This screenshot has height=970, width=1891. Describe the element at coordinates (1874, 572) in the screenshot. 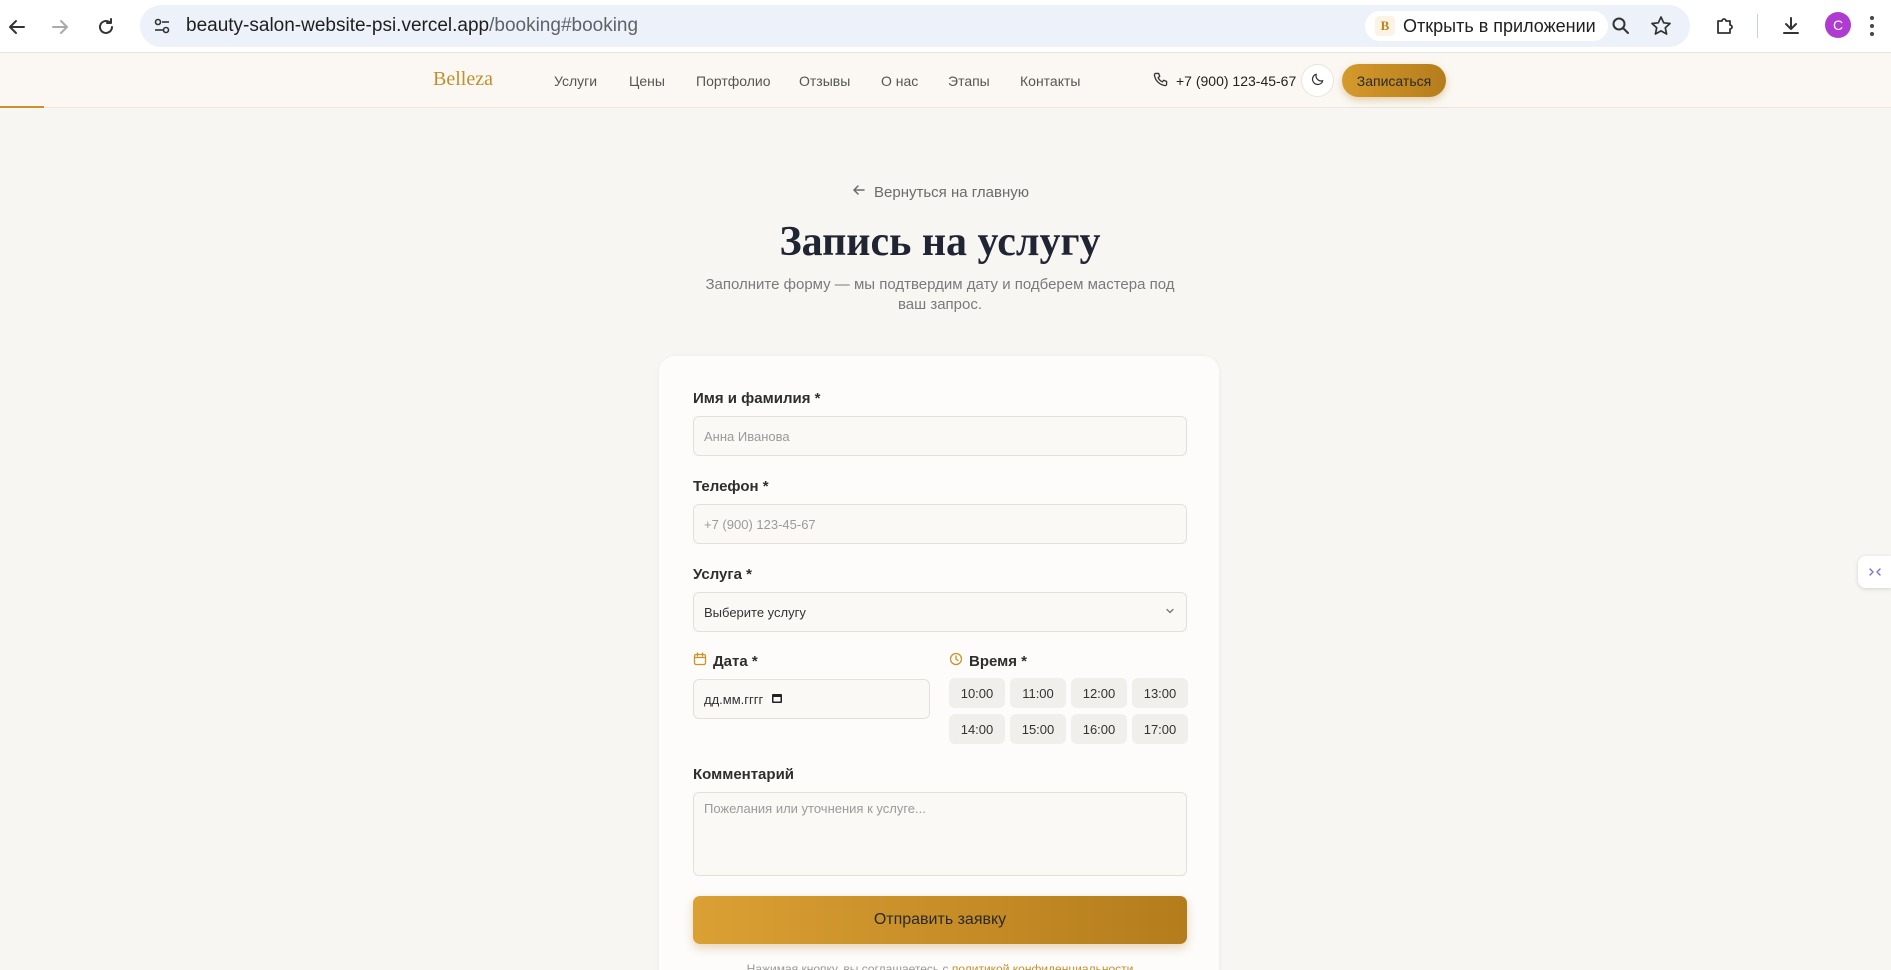

I see `floating-extension-icon` at that location.